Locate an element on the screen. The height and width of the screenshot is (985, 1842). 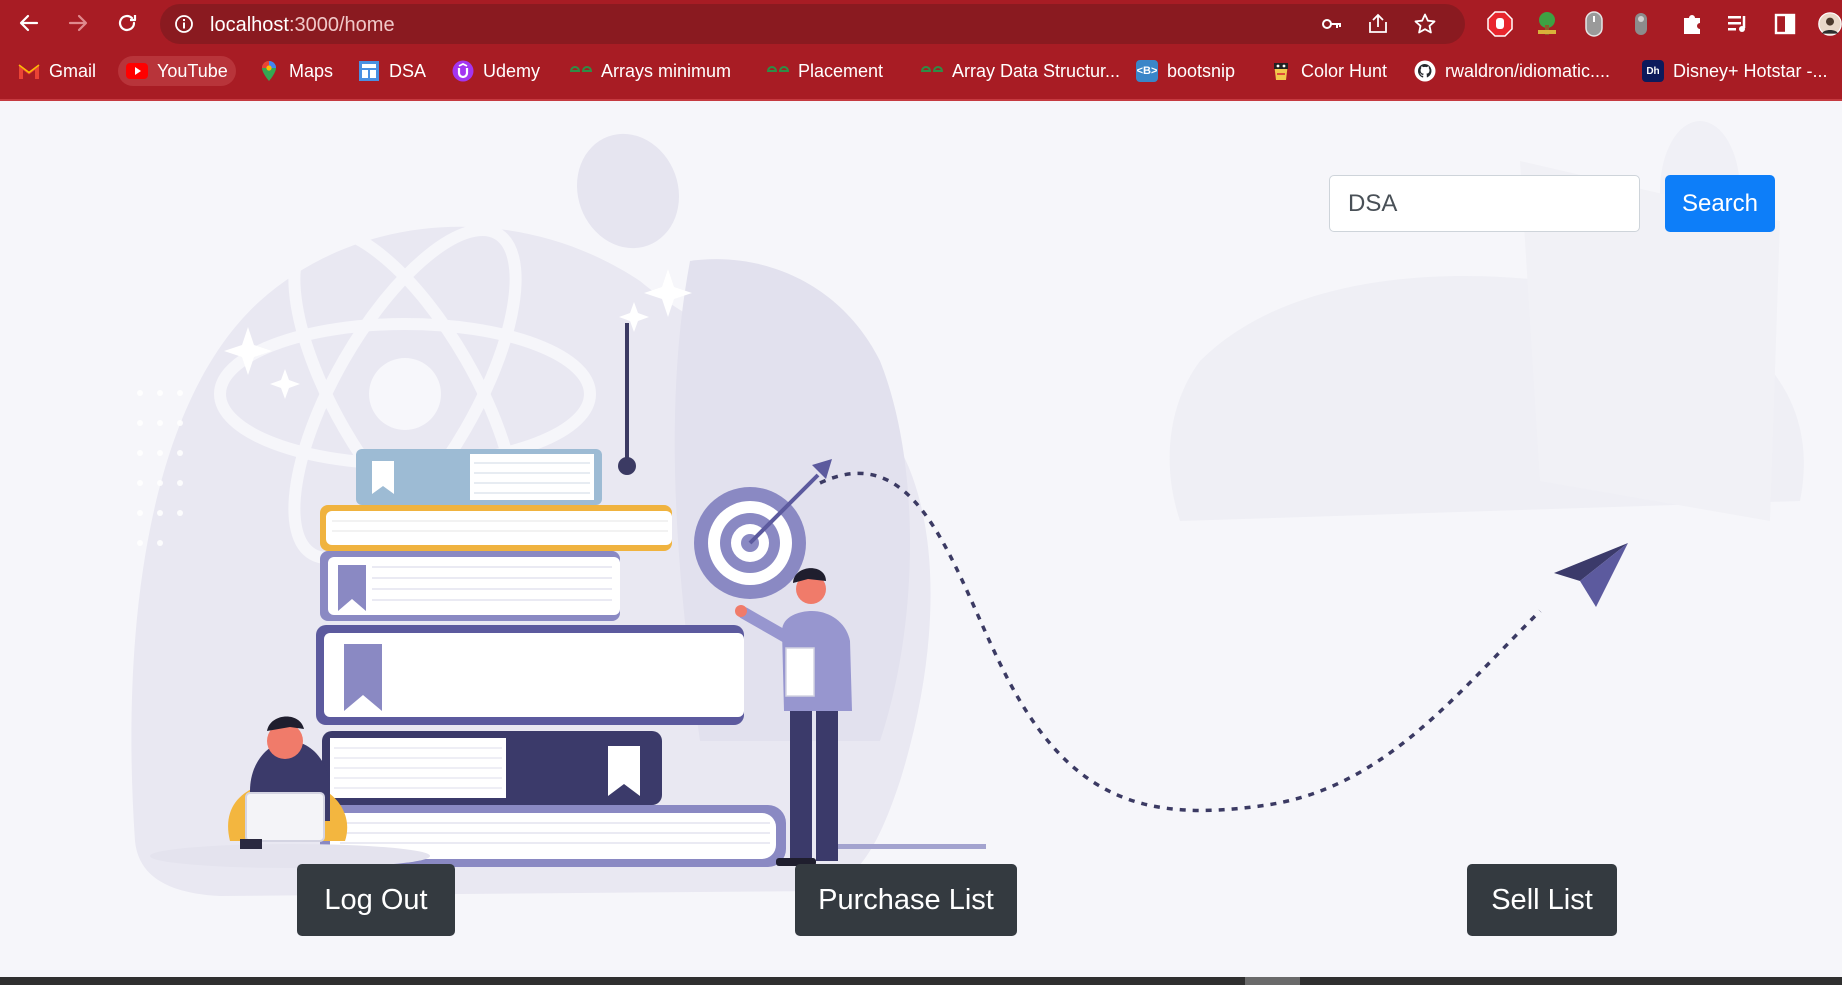
url-text: localhost:3000/home is located at coordinates (302, 25).